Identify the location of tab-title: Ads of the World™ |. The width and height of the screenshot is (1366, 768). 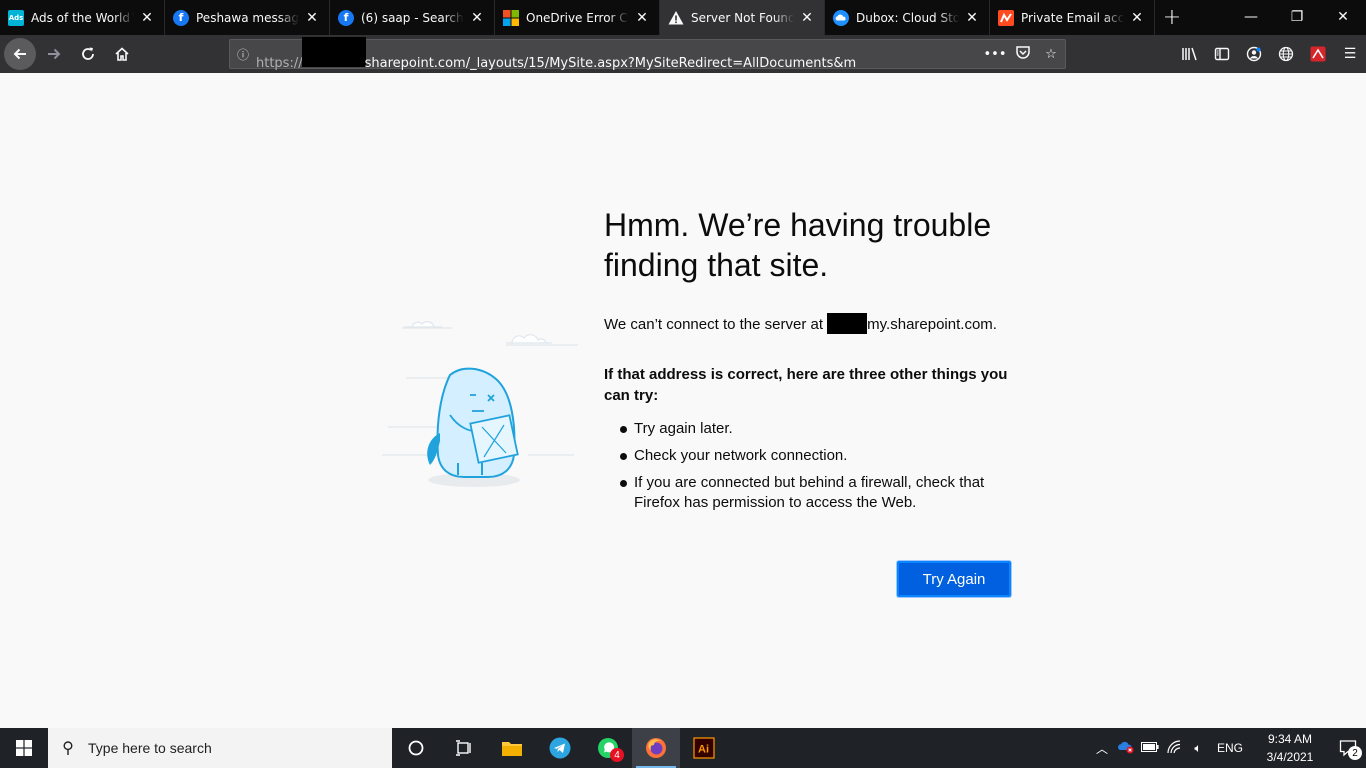
(82, 17).